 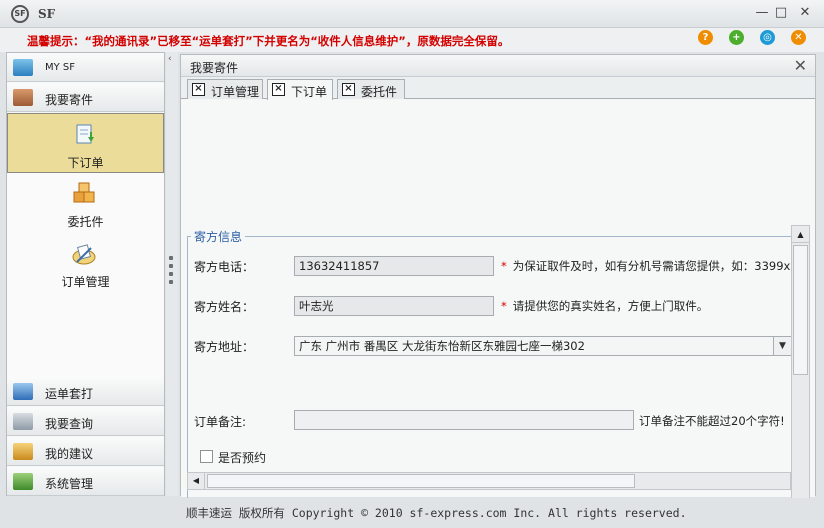 What do you see at coordinates (242, 458) in the screenshot?
I see `reserve-label: 是否预约` at bounding box center [242, 458].